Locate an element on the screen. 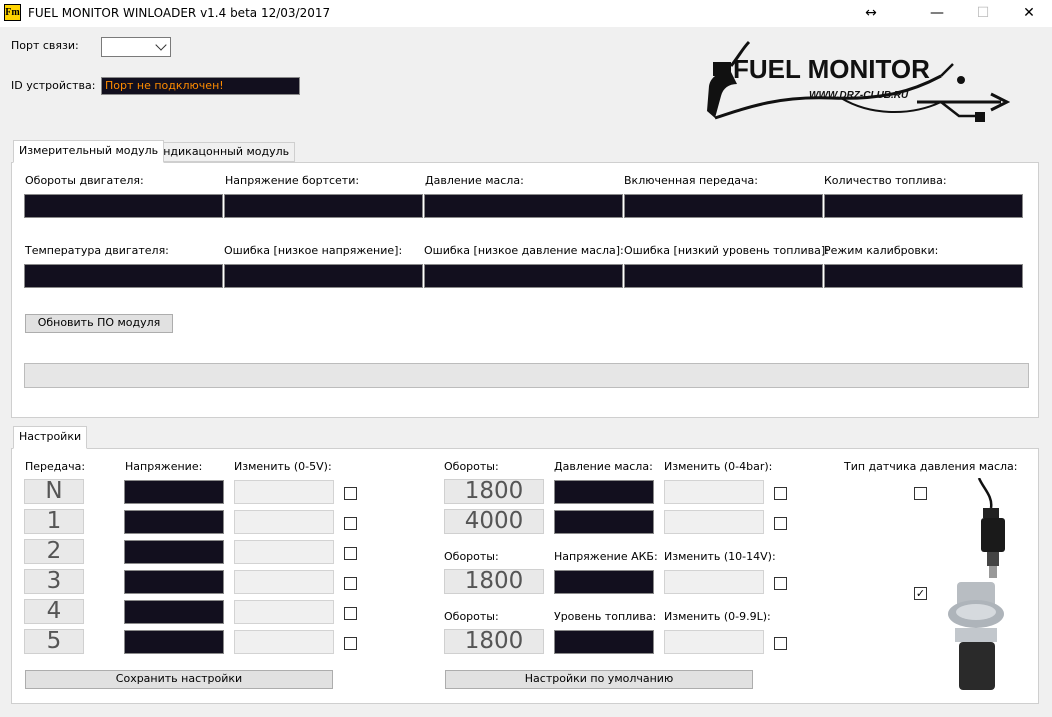 The image size is (1052, 717). battery-value is located at coordinates (604, 582).